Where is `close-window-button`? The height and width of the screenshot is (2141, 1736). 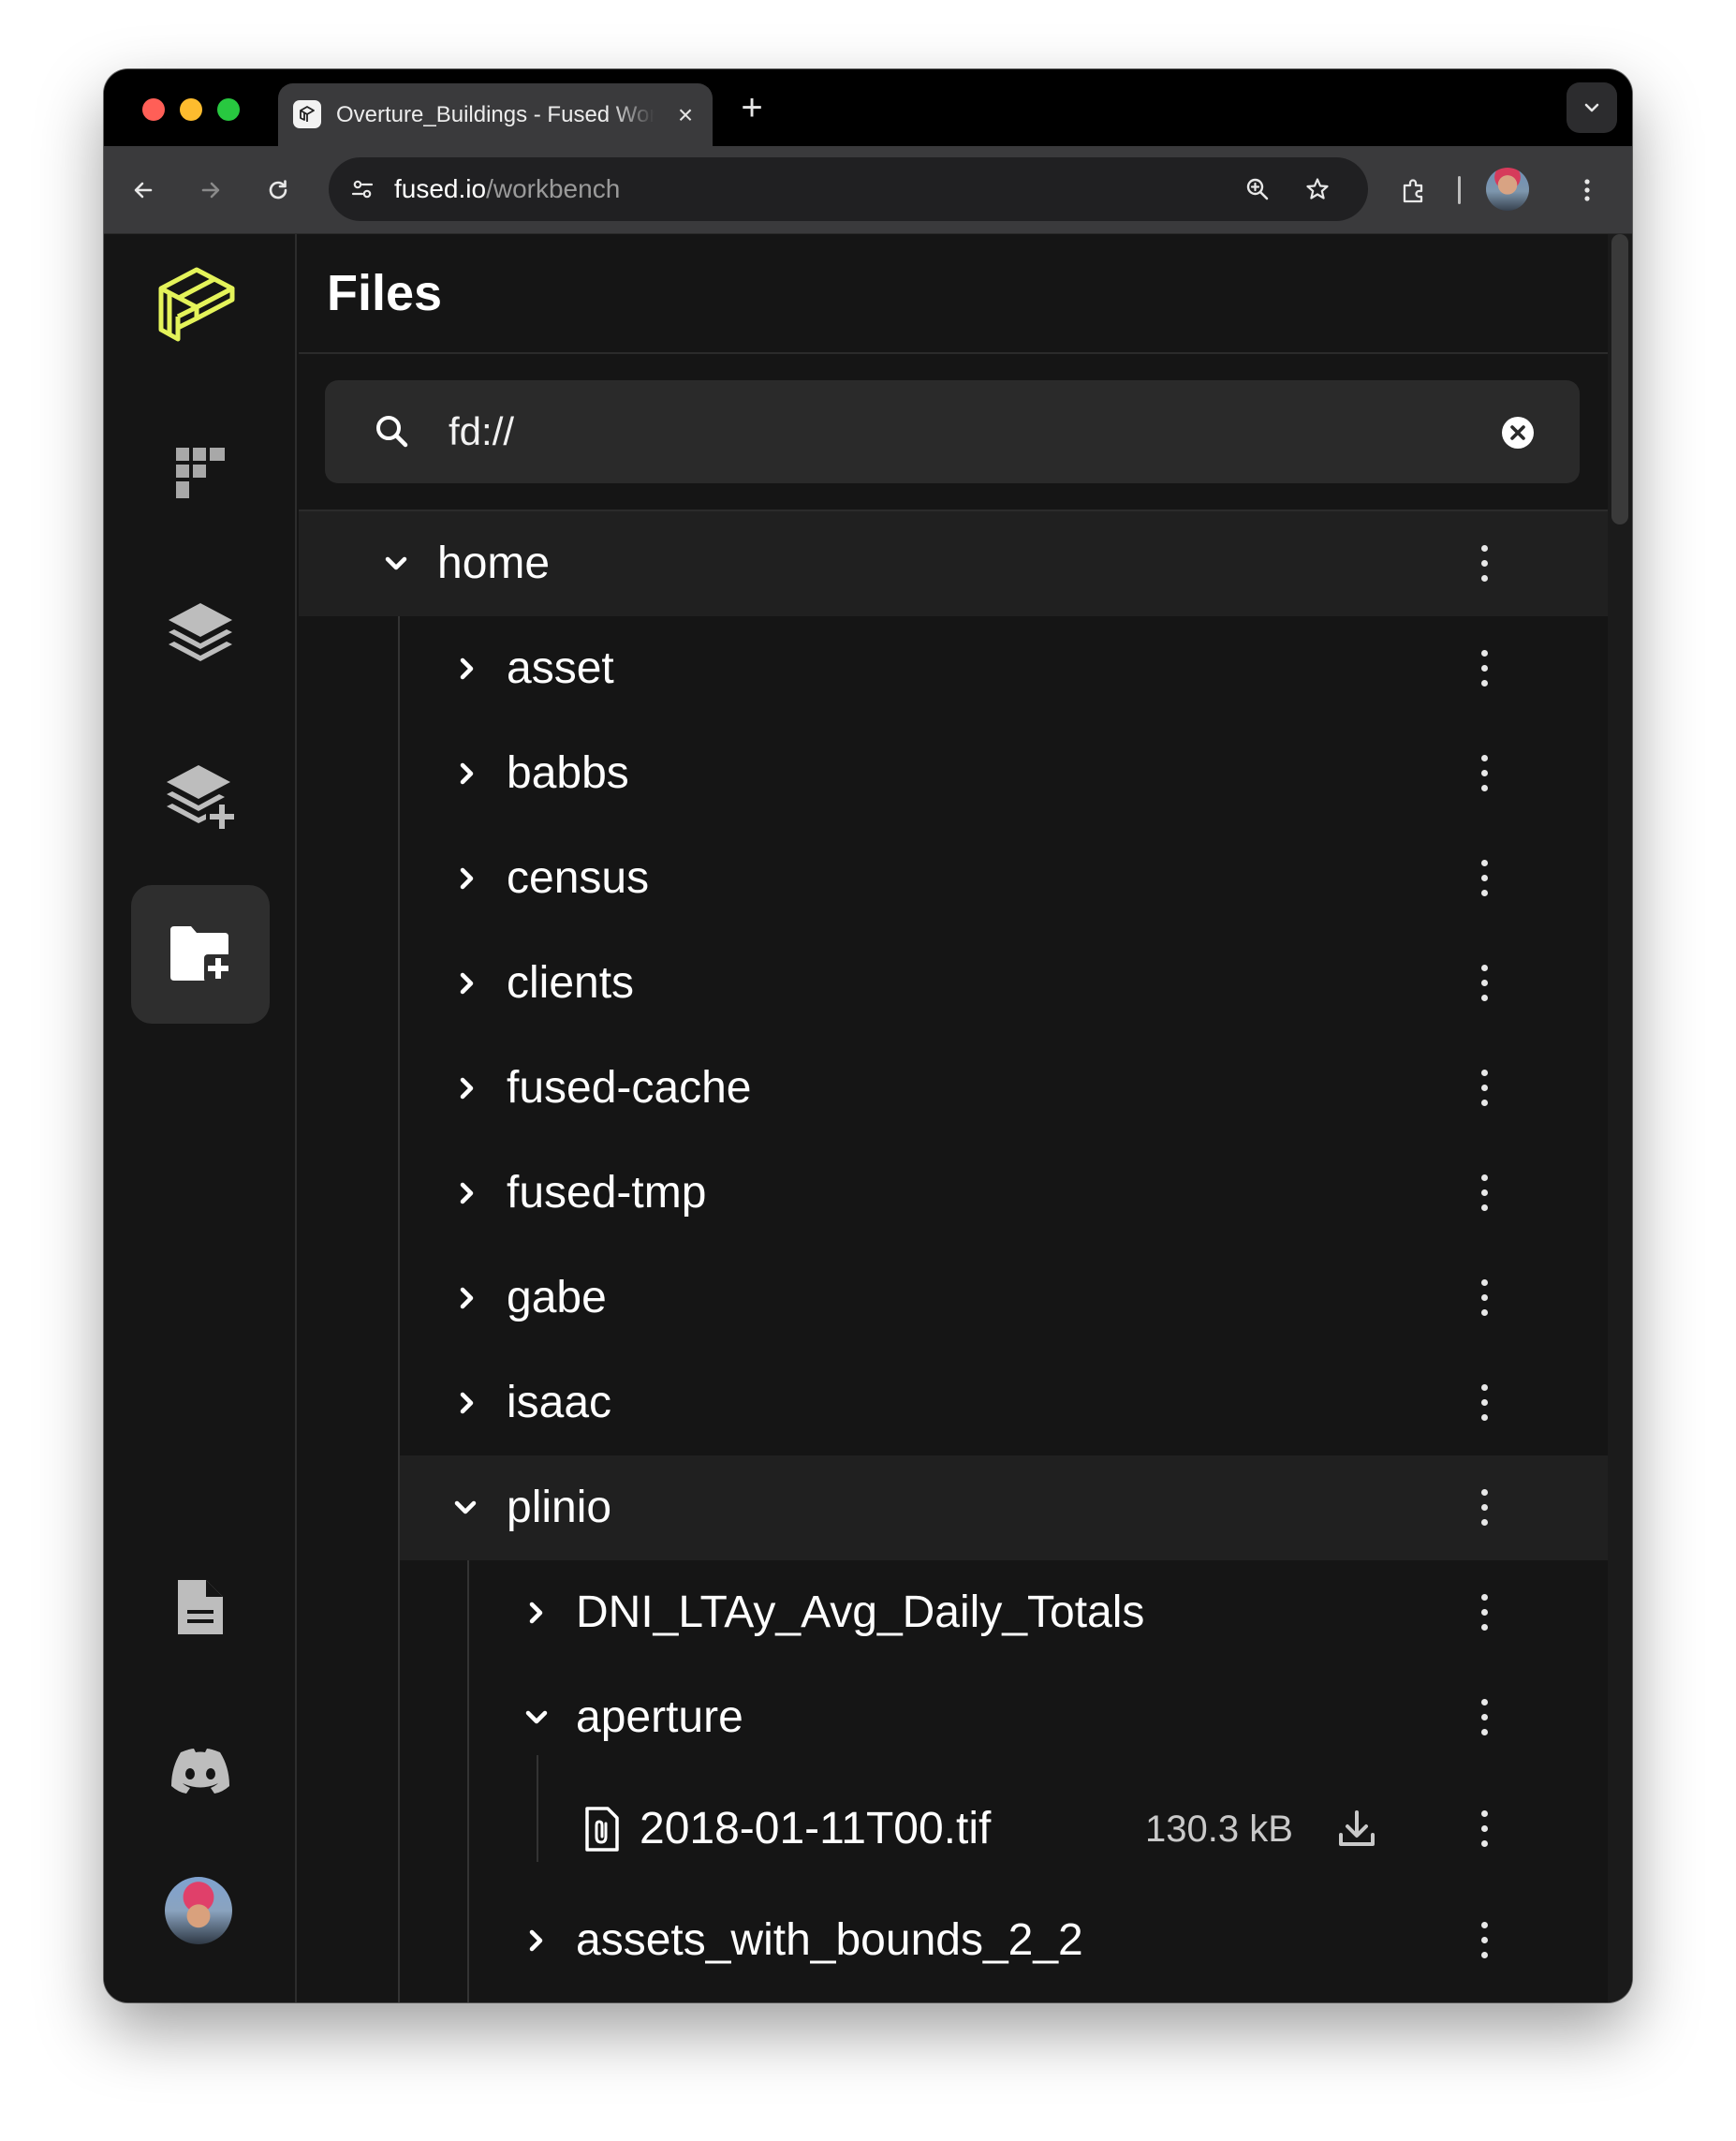 close-window-button is located at coordinates (154, 110).